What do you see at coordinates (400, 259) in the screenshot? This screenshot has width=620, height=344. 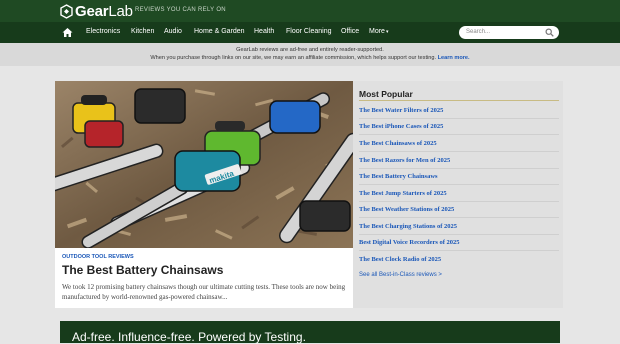 I see `popular-link: The Best Clock Radio of 2025` at bounding box center [400, 259].